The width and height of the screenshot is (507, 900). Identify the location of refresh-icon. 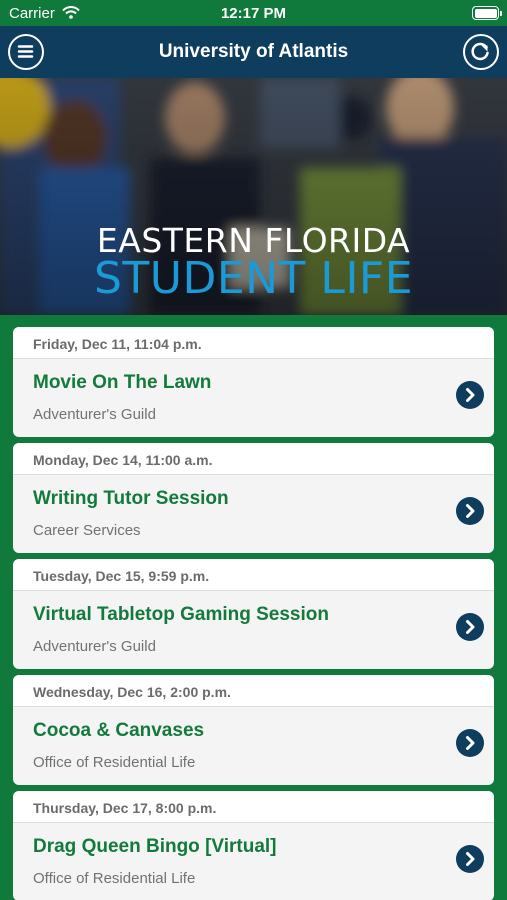
(480, 51).